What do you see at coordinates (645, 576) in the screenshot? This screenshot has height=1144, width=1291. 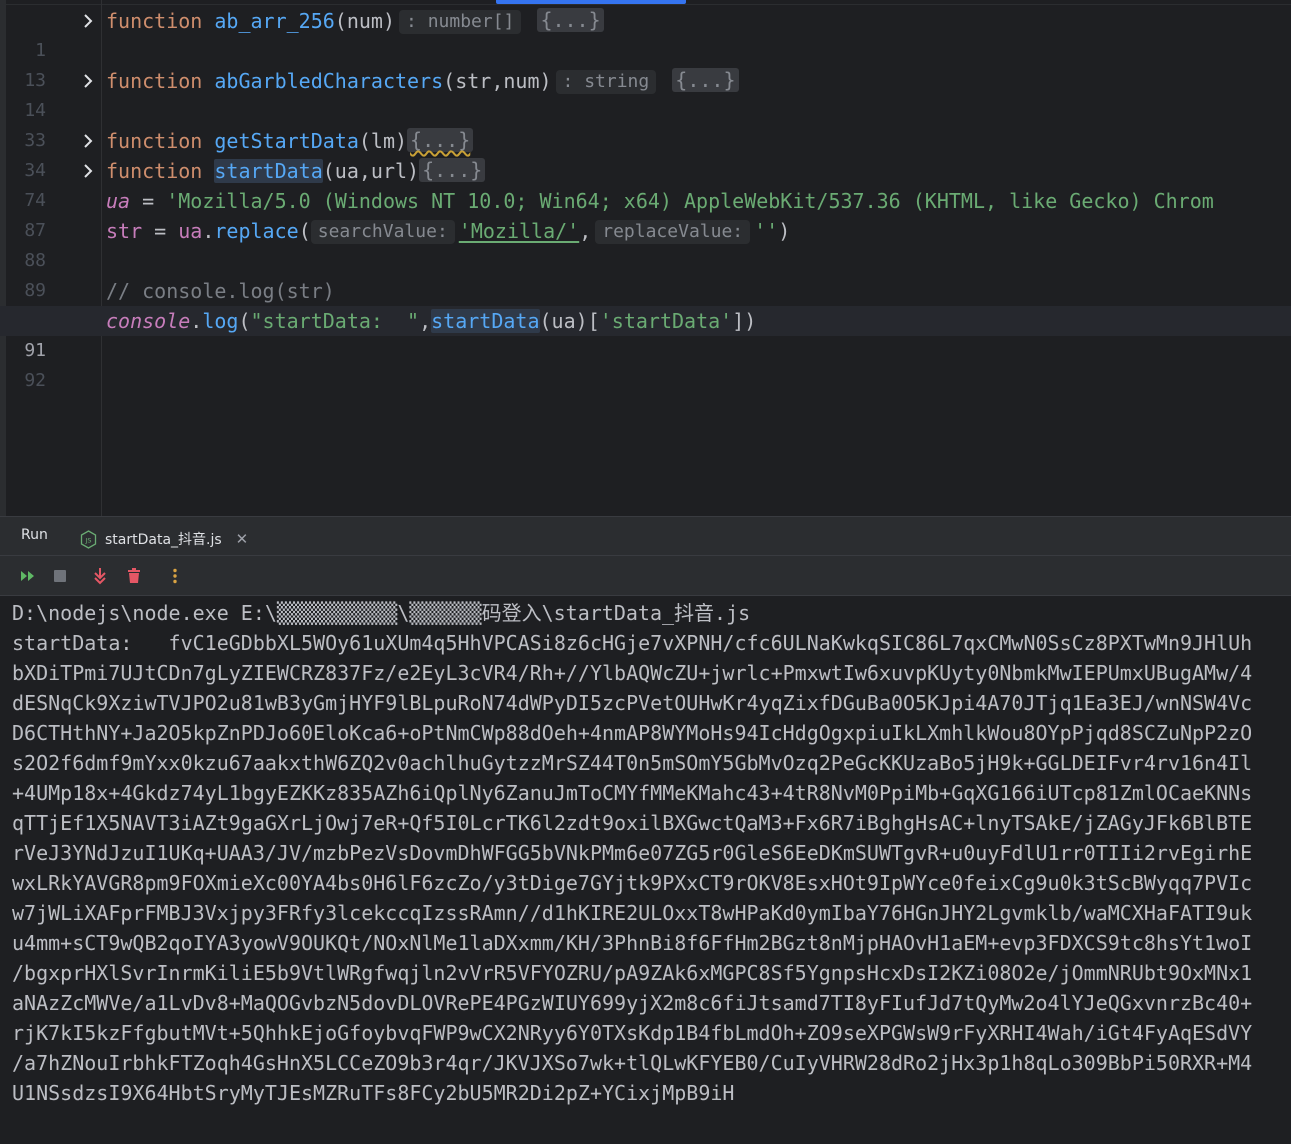 I see `run-toolbar` at bounding box center [645, 576].